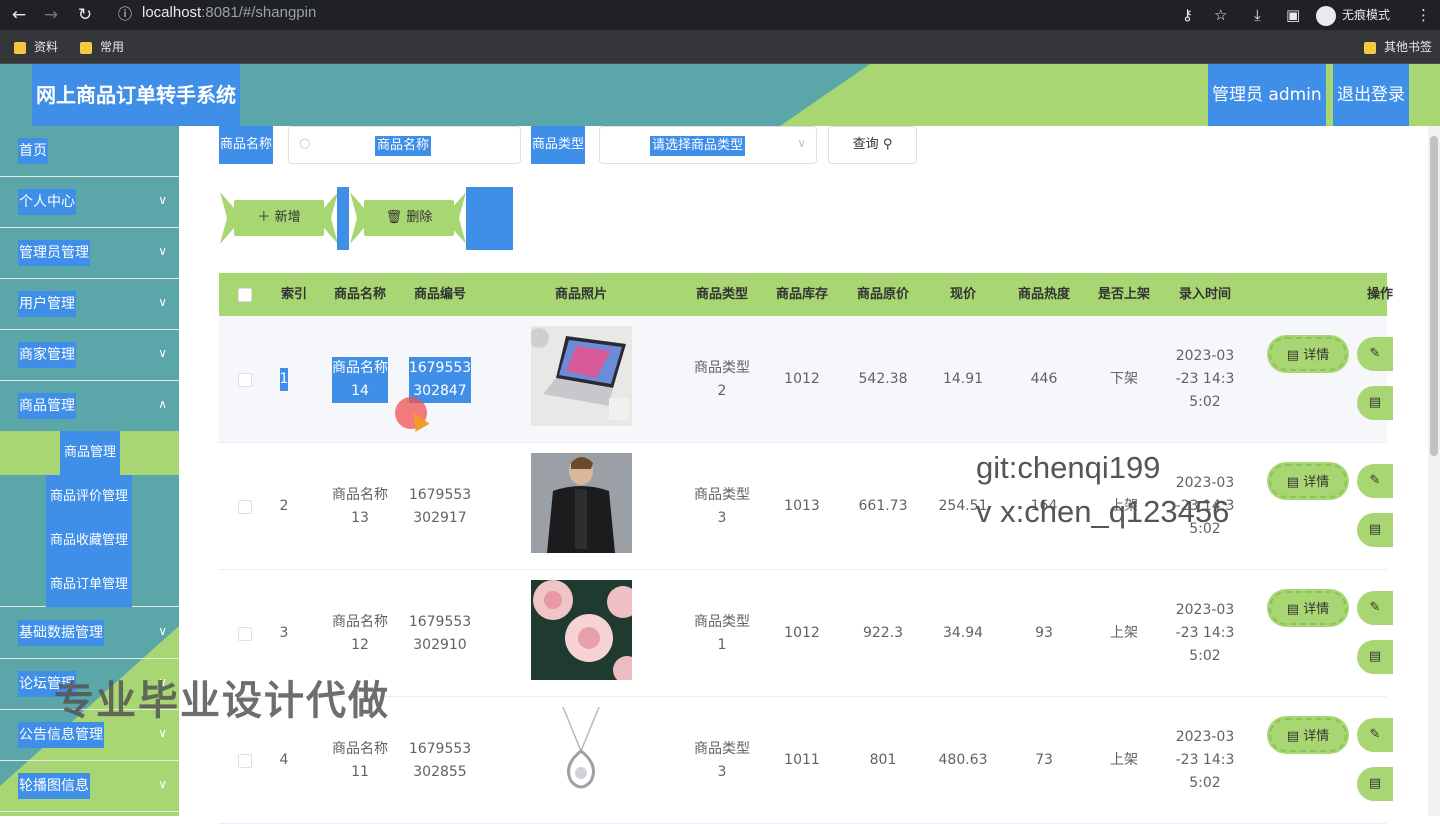 The width and height of the screenshot is (1440, 824). What do you see at coordinates (721, 294) in the screenshot?
I see `column-header: 商品类型` at bounding box center [721, 294].